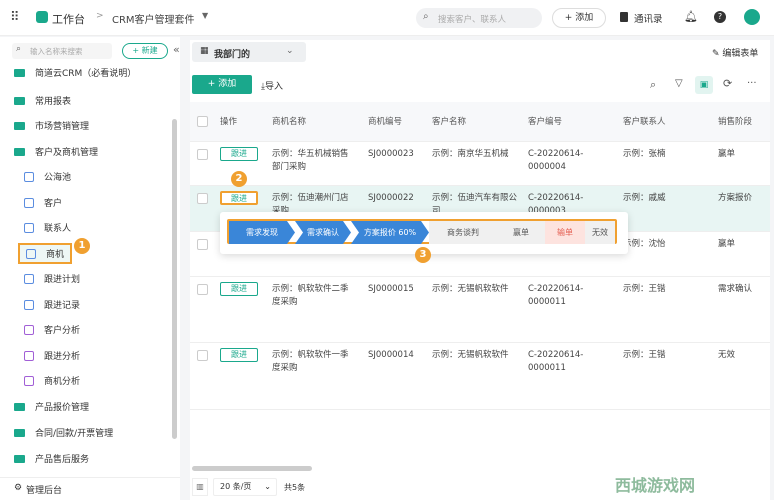 This screenshot has height=500, width=774. I want to click on cell-cust_code: C-20220614-0000011, so click(556, 361).